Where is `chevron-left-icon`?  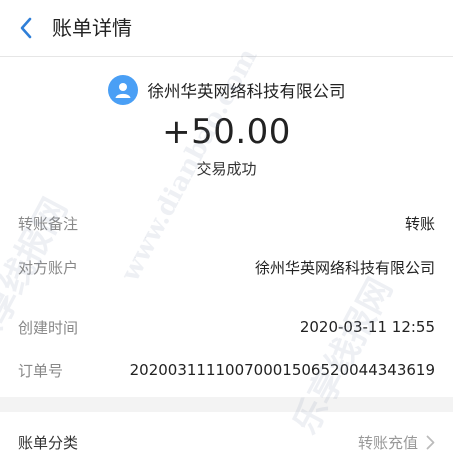
chevron-left-icon is located at coordinates (26, 28).